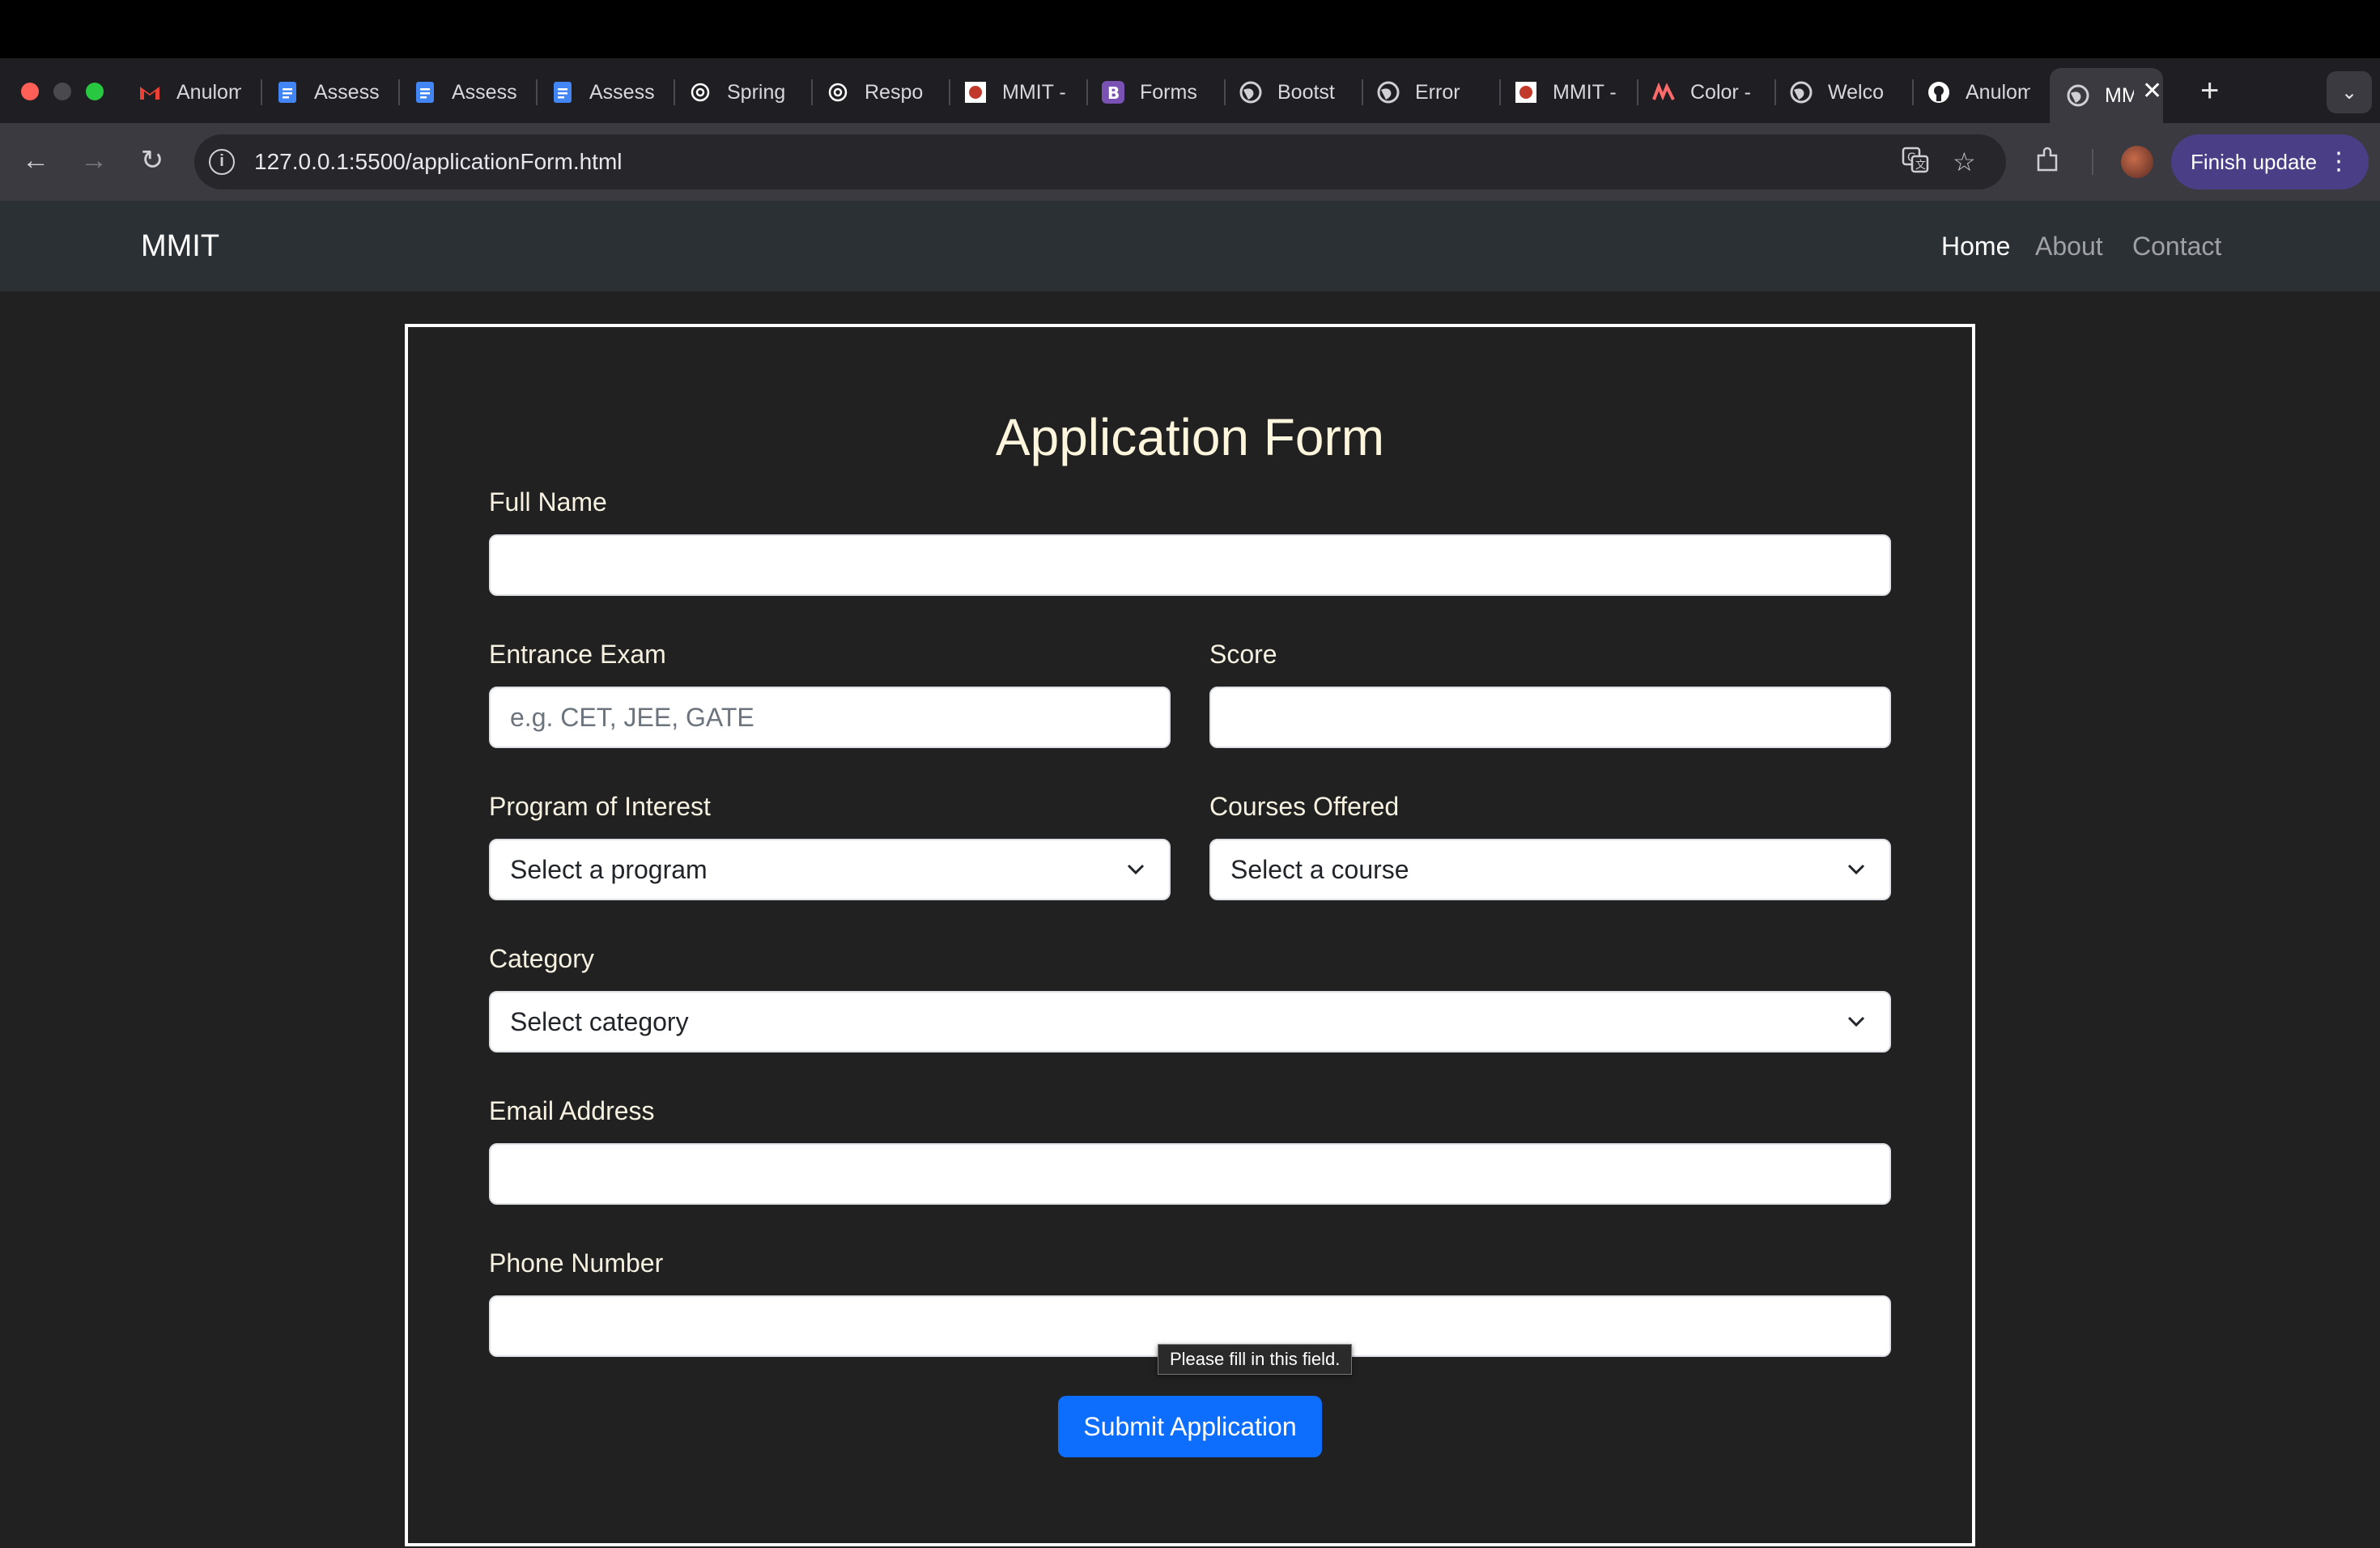 This screenshot has width=2380, height=1548. What do you see at coordinates (180, 246) in the screenshot?
I see `navbar-brand: MMIT` at bounding box center [180, 246].